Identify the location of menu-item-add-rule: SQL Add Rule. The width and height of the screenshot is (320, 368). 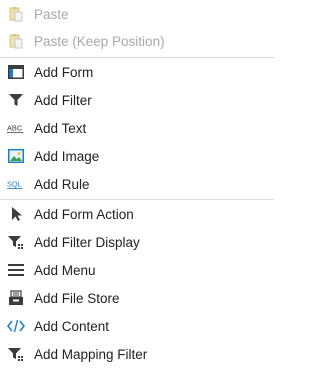
(137, 184).